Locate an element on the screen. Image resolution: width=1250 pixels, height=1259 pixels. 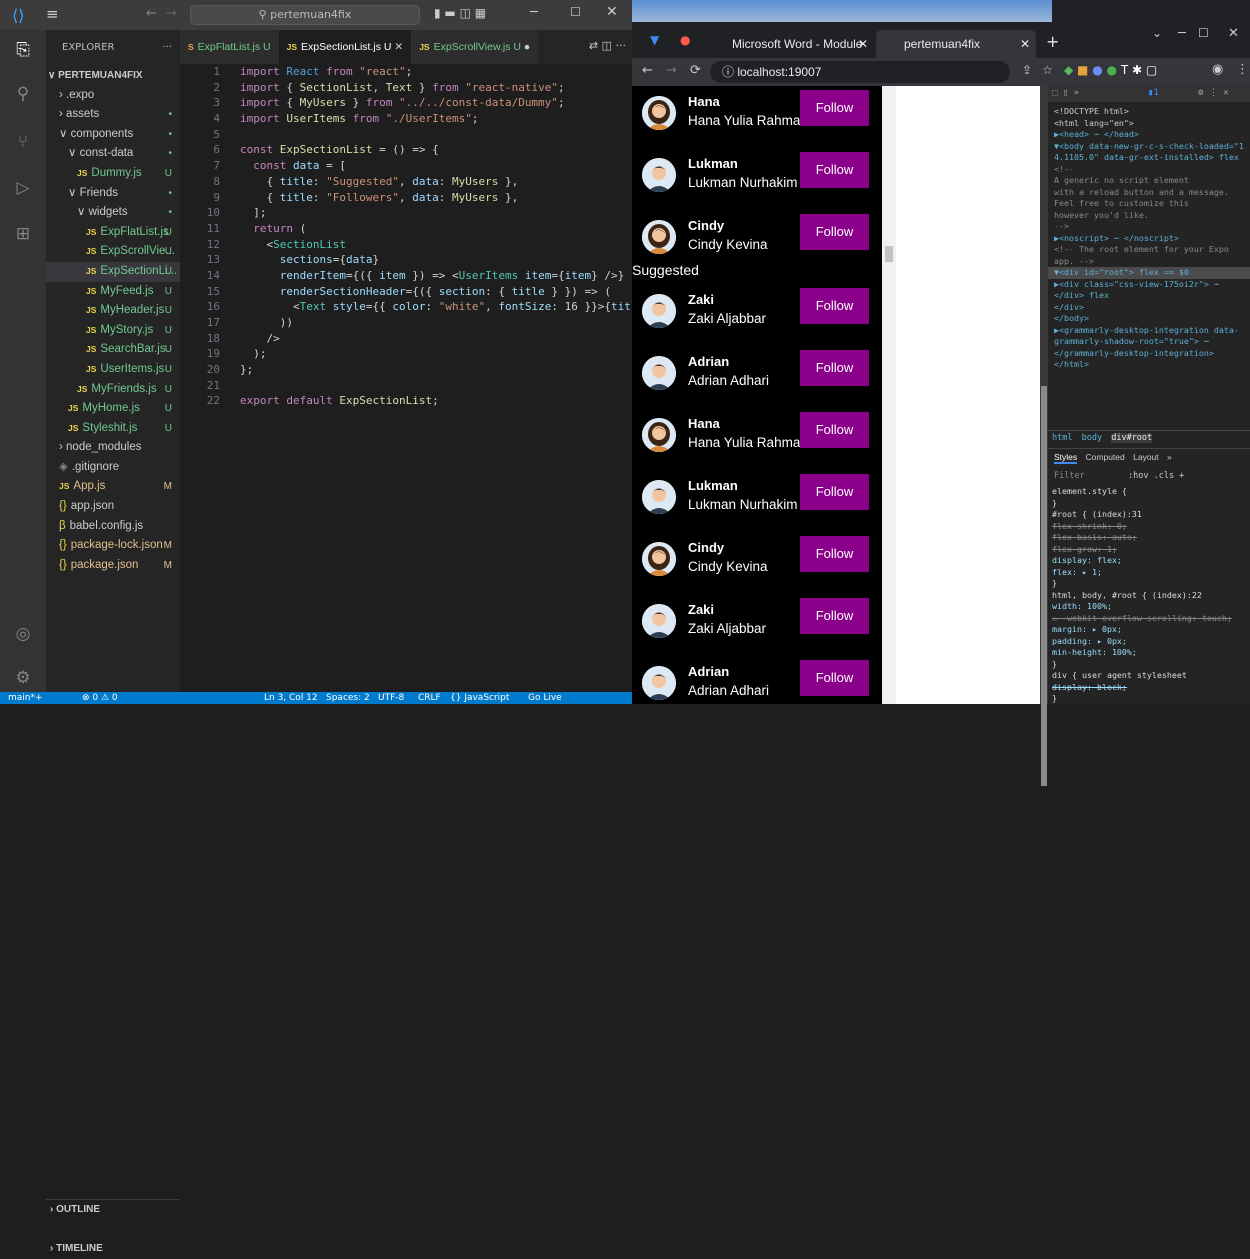
cursor-position: Ln 3, Col 12 is located at coordinates (291, 698).